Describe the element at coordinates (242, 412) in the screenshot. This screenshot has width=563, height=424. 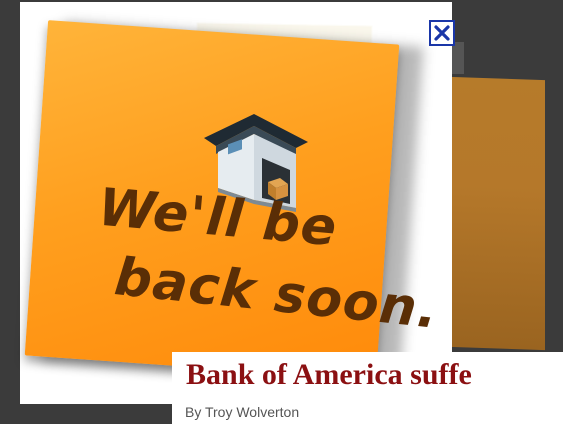
I see `article-byline: By Troy Wolverton` at that location.